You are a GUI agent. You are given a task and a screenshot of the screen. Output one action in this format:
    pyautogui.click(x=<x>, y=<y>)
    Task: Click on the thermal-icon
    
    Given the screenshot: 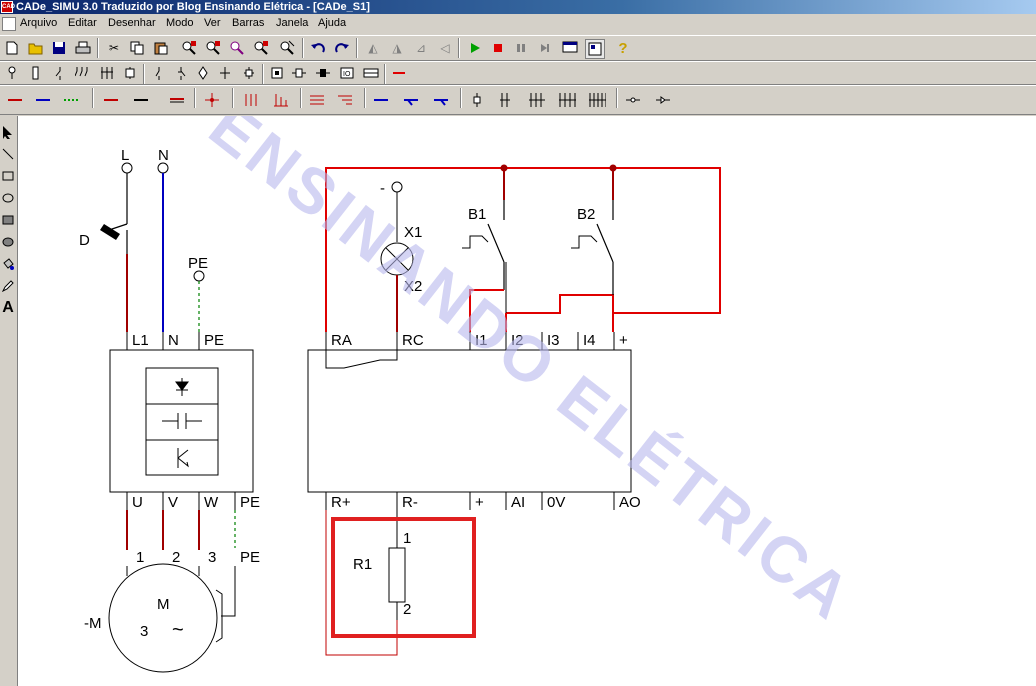 What is the action you would take?
    pyautogui.click(x=108, y=73)
    